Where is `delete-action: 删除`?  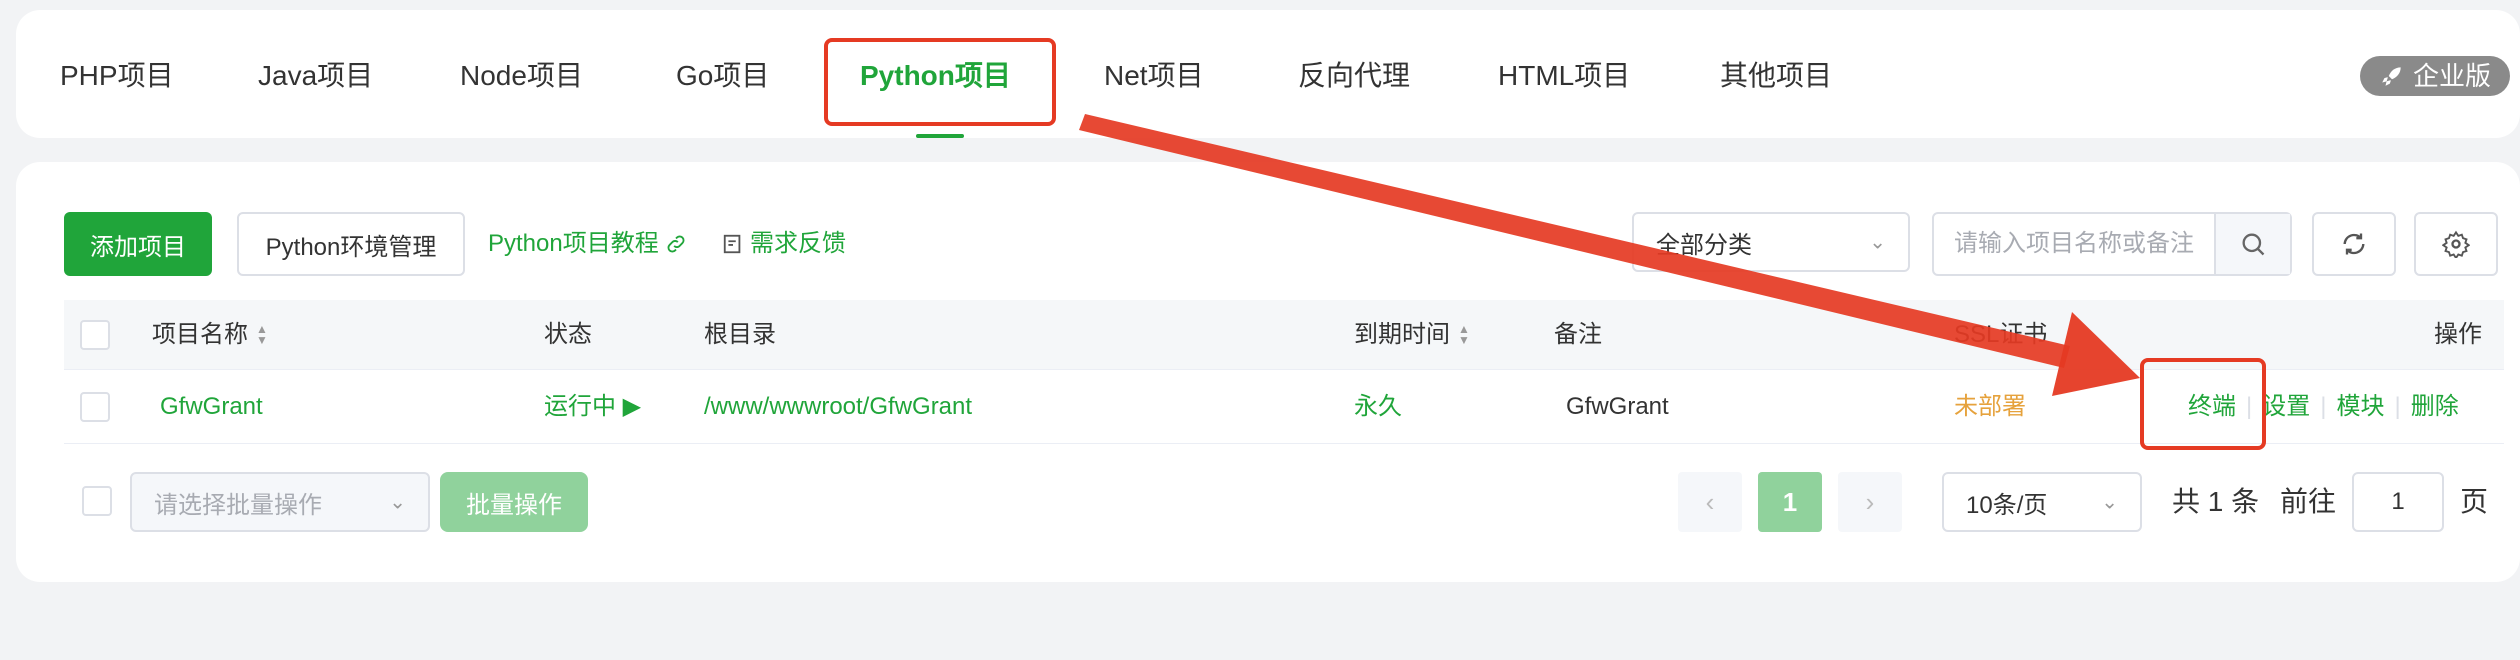
delete-action: 删除 is located at coordinates (2435, 406).